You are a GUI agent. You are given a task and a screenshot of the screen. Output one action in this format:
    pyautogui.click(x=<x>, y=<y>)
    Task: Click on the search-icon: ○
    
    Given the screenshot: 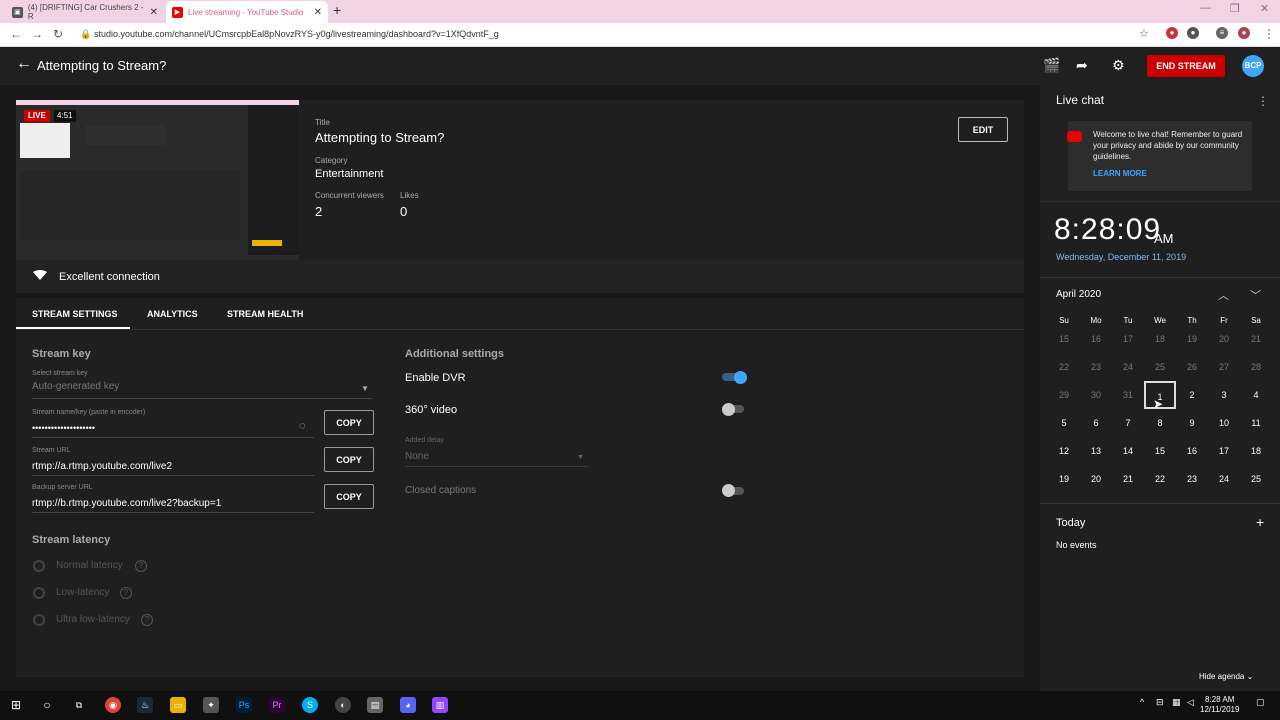 What is the action you would take?
    pyautogui.click(x=47, y=705)
    